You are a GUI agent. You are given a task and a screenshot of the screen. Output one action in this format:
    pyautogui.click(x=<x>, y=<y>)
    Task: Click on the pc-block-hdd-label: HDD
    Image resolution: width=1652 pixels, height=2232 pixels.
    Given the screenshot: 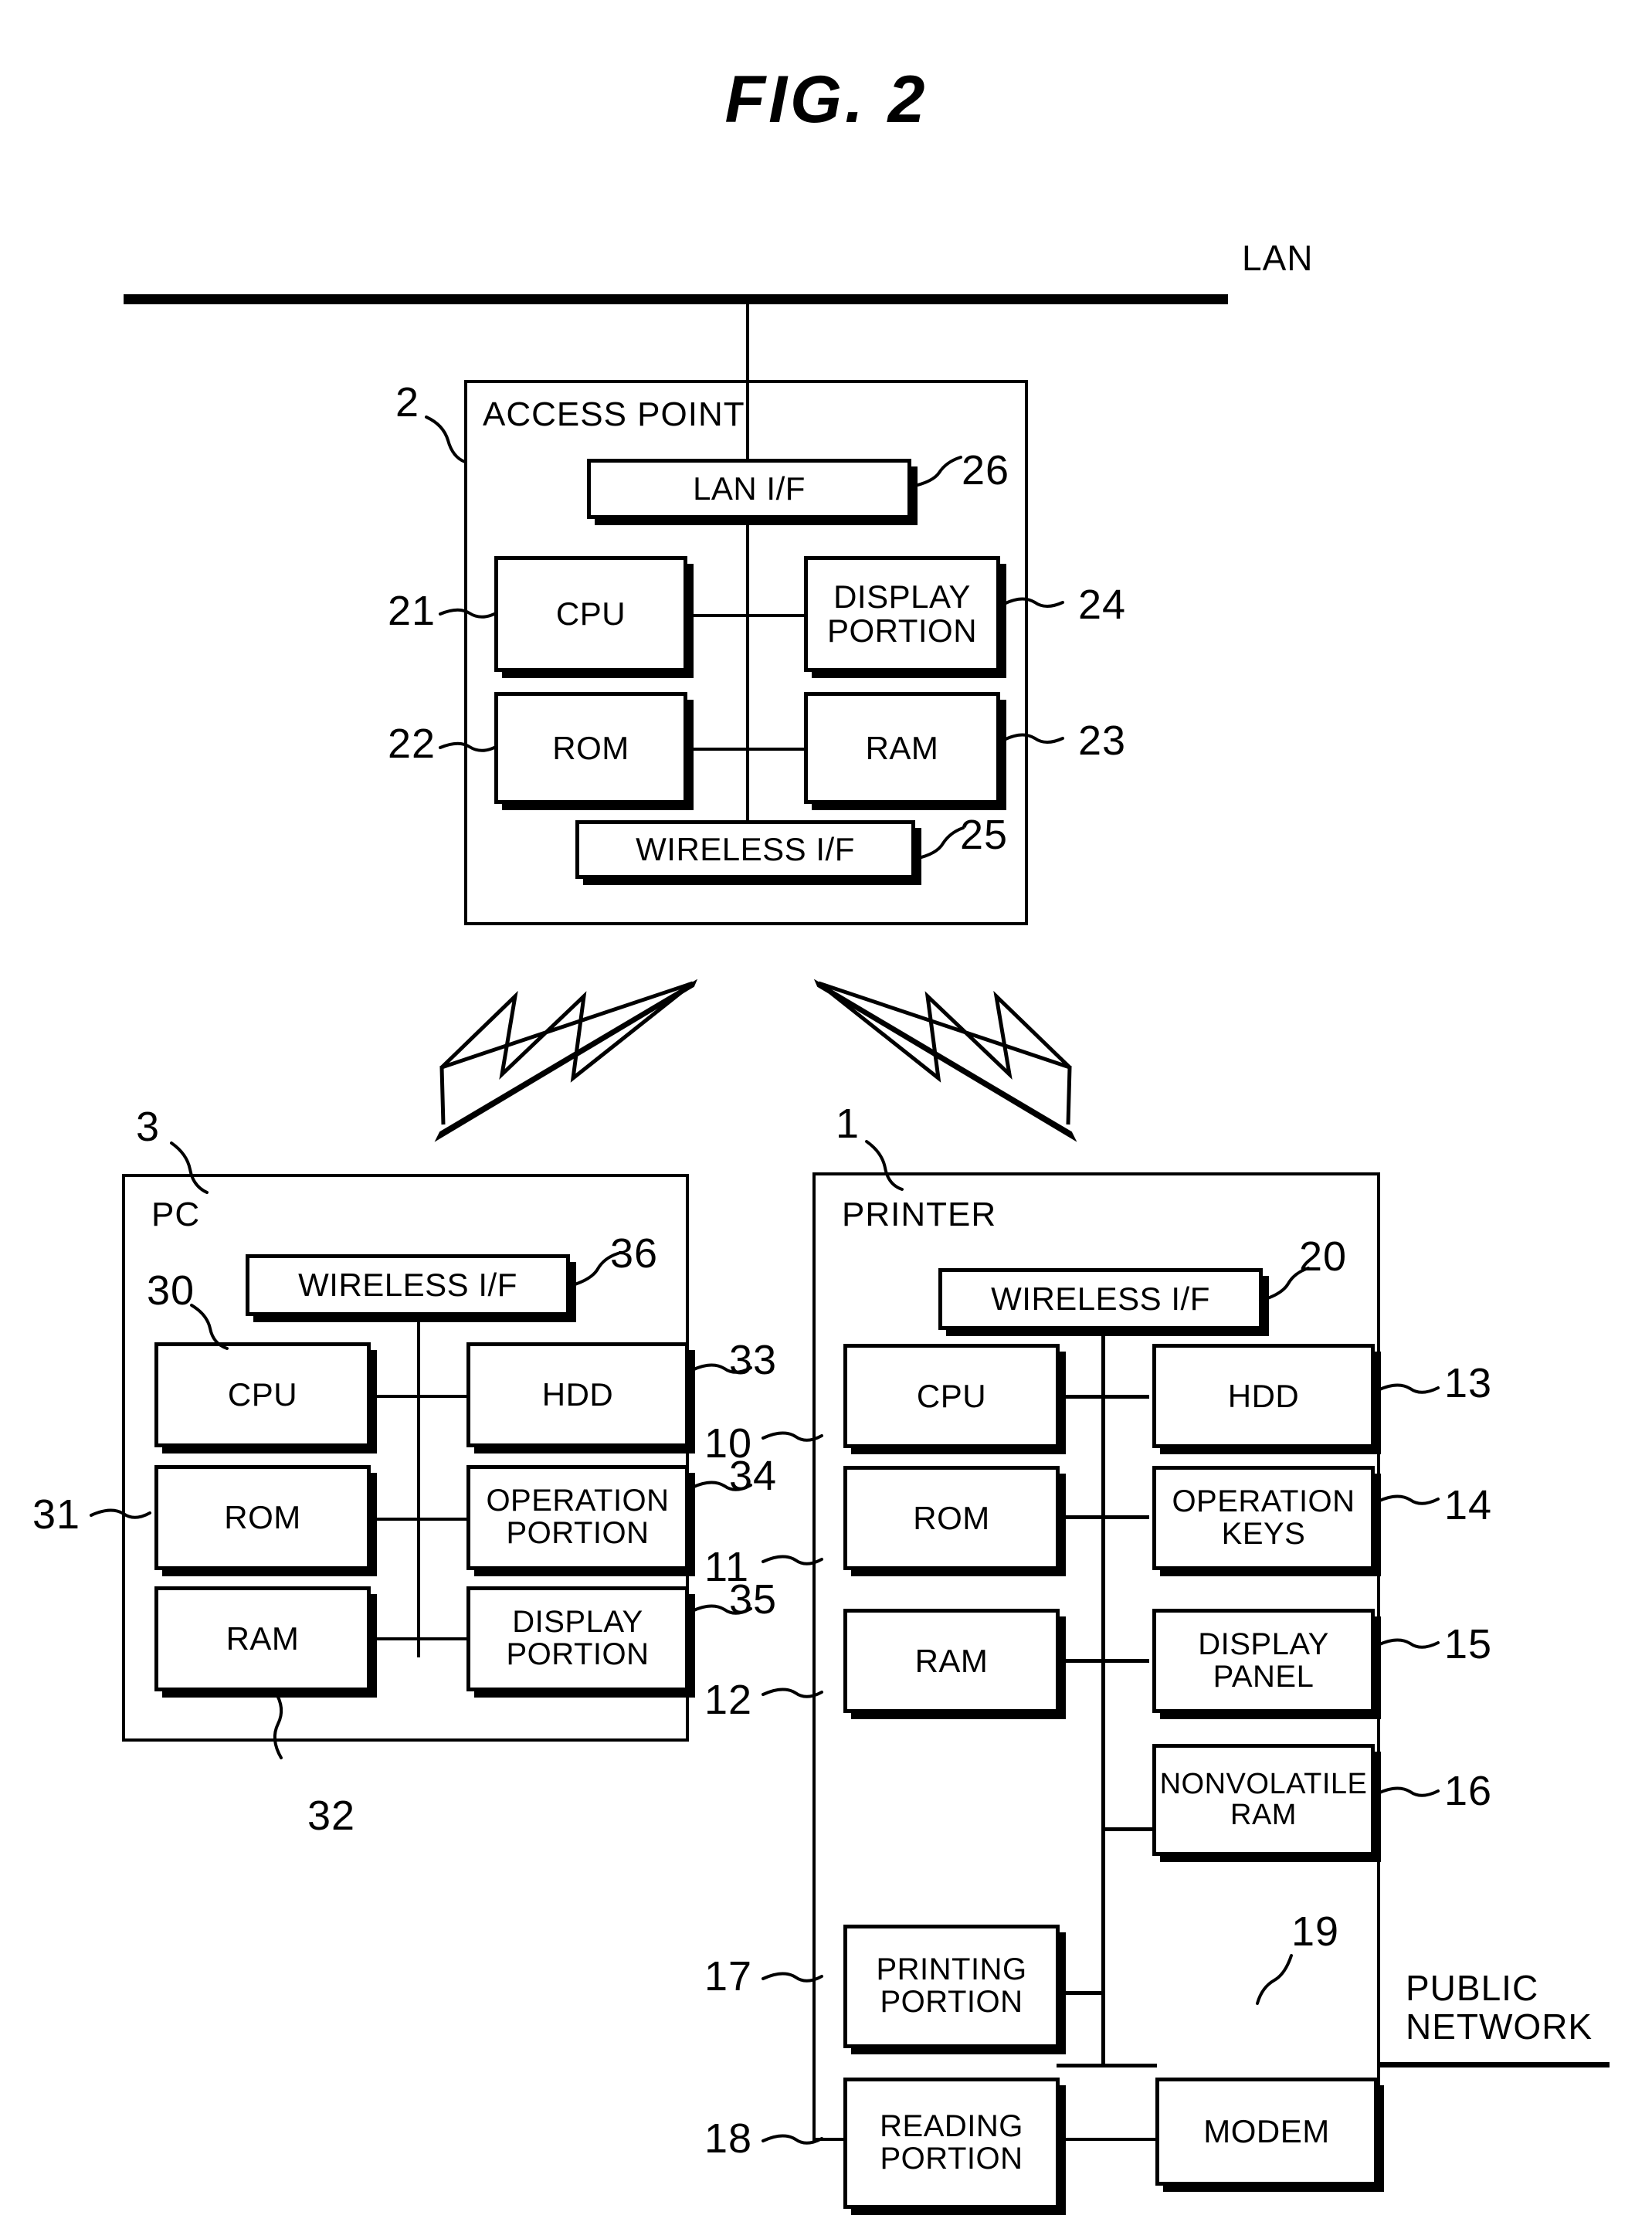 What is the action you would take?
    pyautogui.click(x=577, y=1394)
    